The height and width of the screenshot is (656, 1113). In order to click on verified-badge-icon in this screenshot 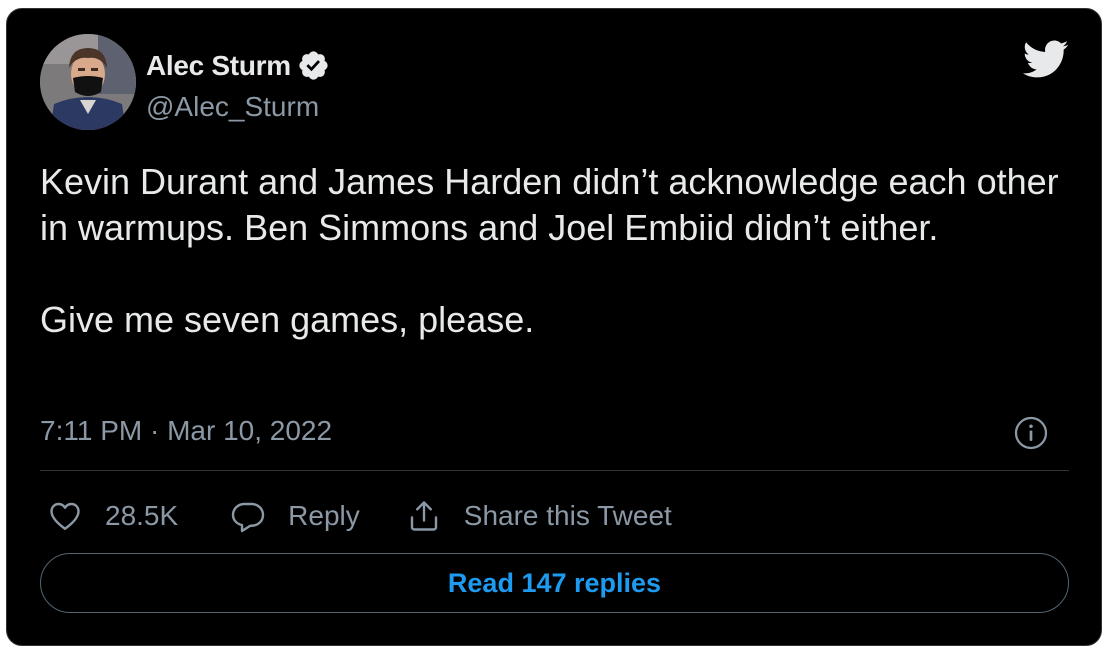, I will do `click(313, 65)`.